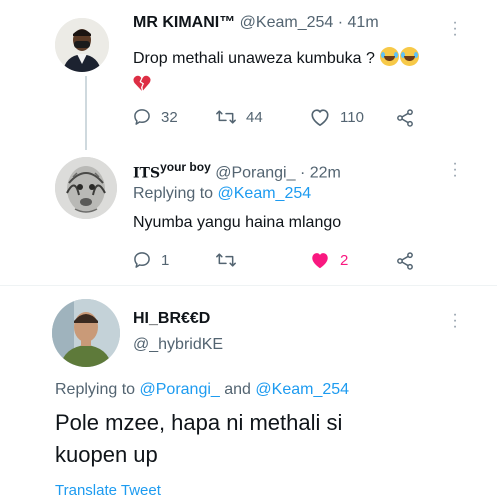  What do you see at coordinates (254, 117) in the screenshot?
I see `retweet-count: 44` at bounding box center [254, 117].